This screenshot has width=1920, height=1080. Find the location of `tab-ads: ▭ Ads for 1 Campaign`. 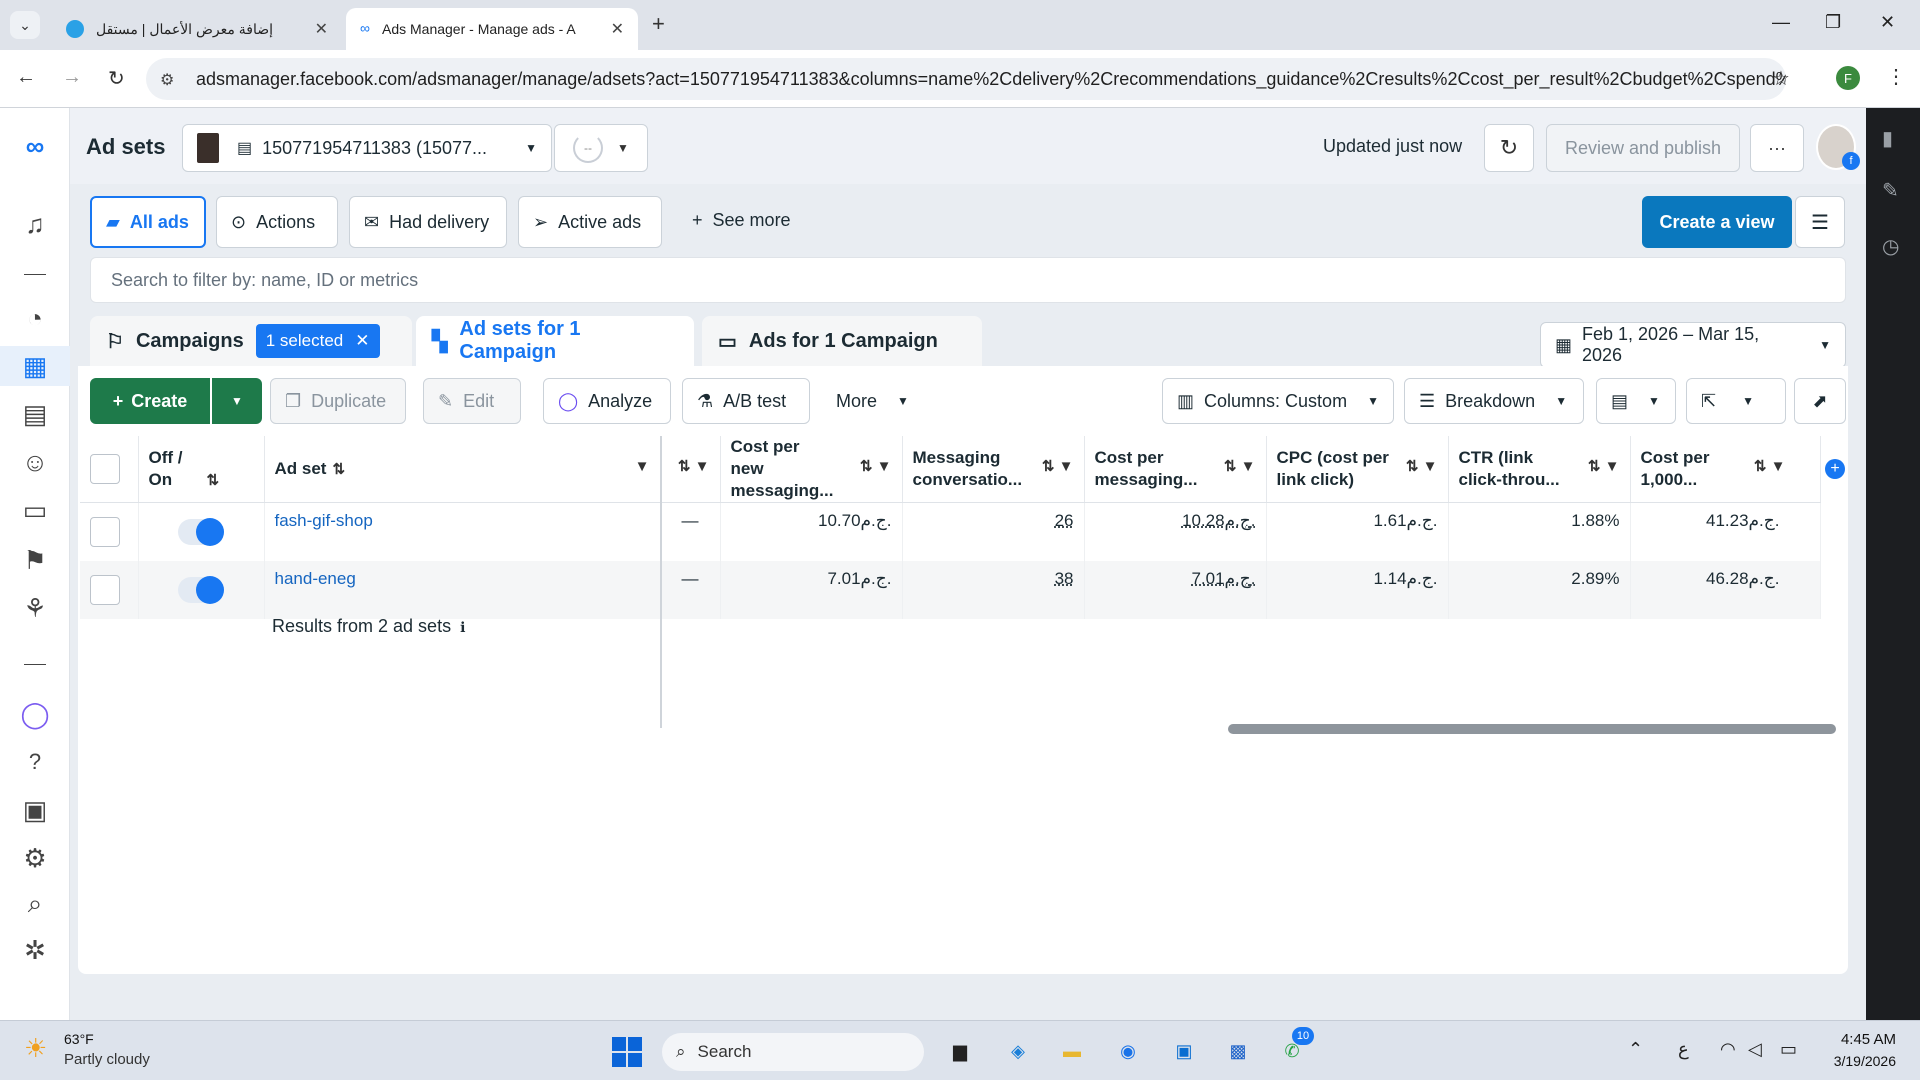

tab-ads: ▭ Ads for 1 Campaign is located at coordinates (842, 341).